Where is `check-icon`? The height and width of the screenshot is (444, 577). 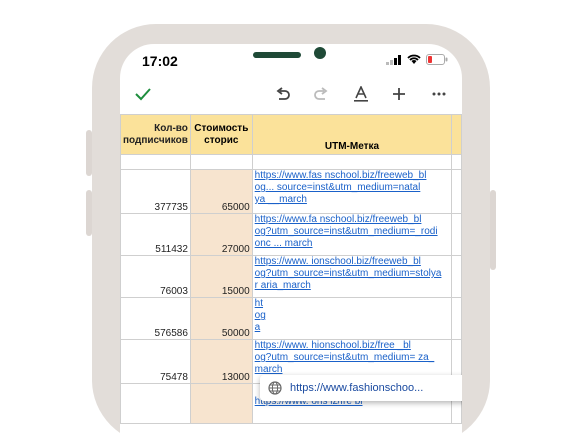 check-icon is located at coordinates (143, 94).